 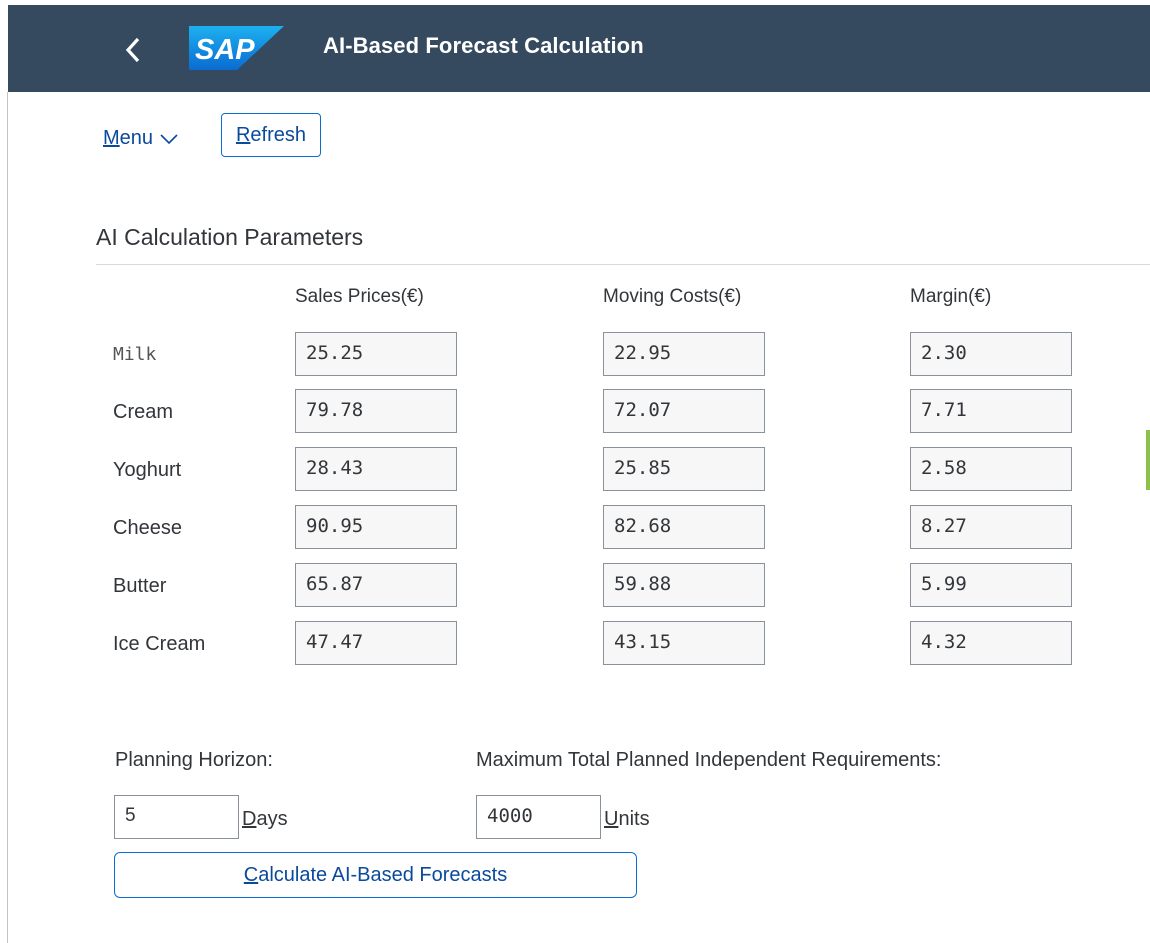 I want to click on status-indicator, so click(x=1148, y=460).